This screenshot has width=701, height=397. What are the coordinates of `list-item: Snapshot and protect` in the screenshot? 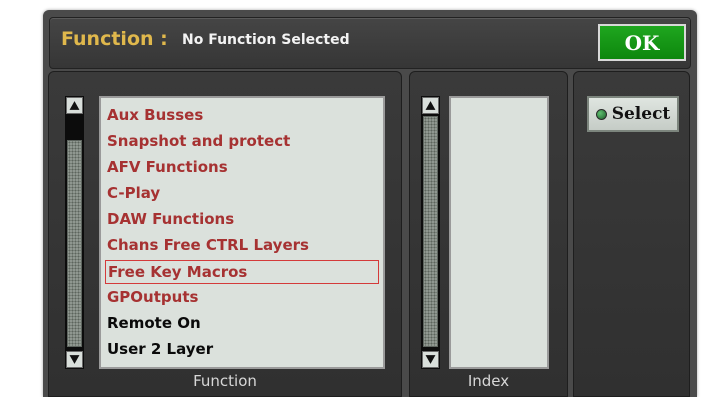 It's located at (242, 142).